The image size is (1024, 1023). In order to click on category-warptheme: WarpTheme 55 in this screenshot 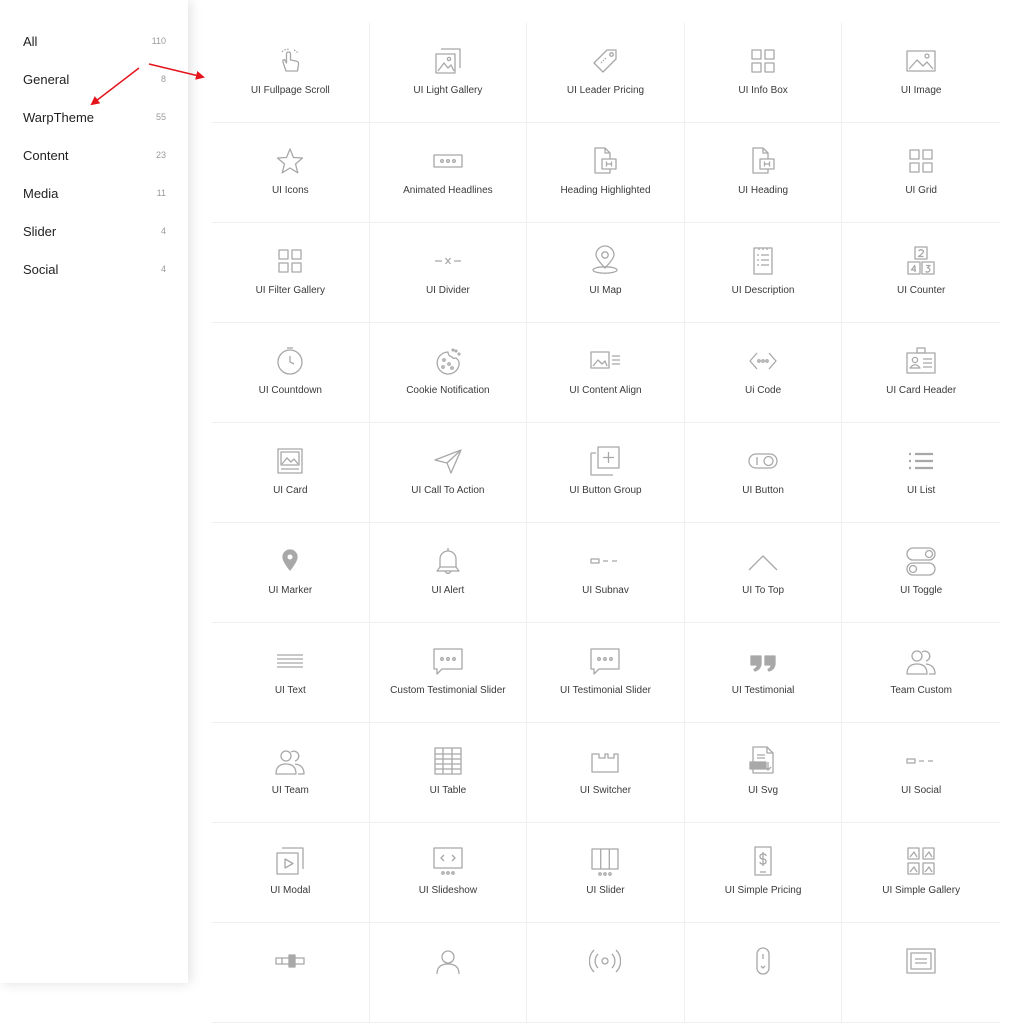, I will do `click(94, 118)`.